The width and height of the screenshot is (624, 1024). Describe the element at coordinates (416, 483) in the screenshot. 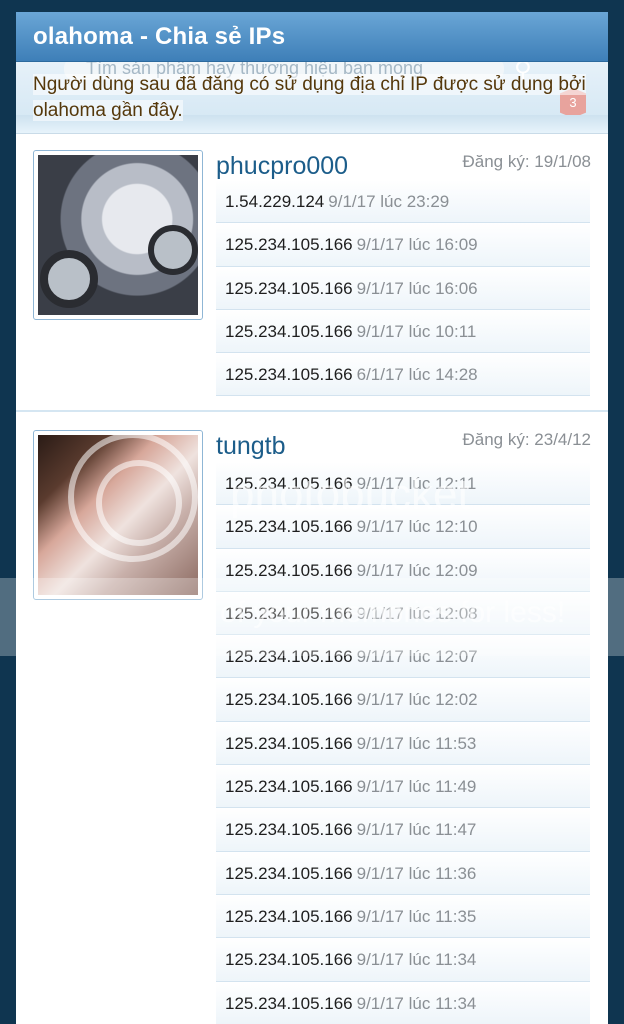

I see `ip-time: 9/1/17 lúc 12:11` at that location.